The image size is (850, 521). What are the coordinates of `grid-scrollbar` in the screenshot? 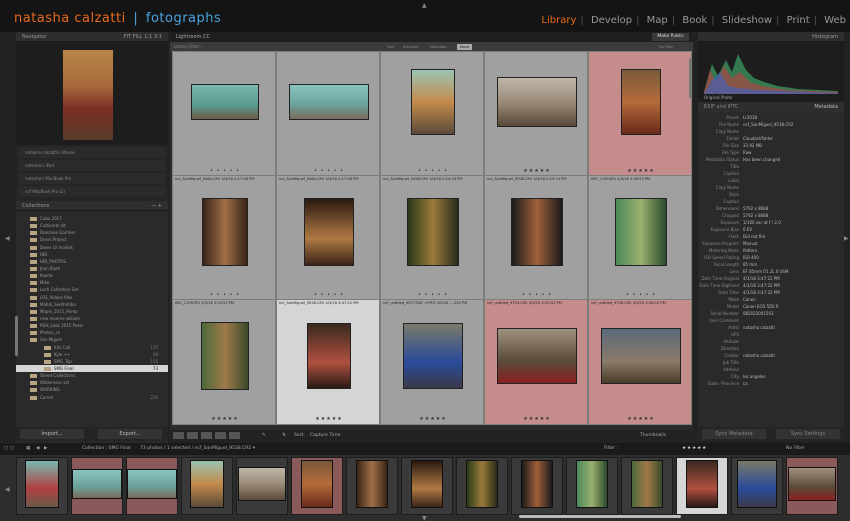 It's located at (690, 78).